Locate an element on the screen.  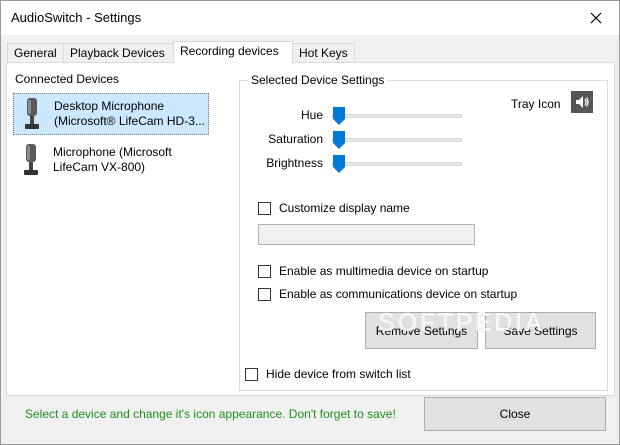
title-bar: AudioSwitch - Settings is located at coordinates (310, 18).